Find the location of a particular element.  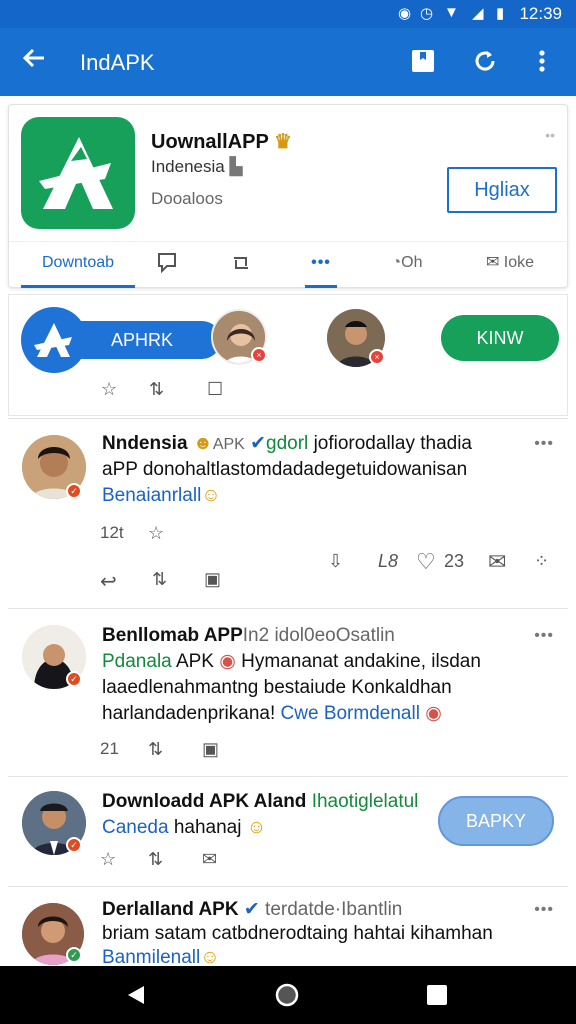

tab-chat is located at coordinates (167, 265).